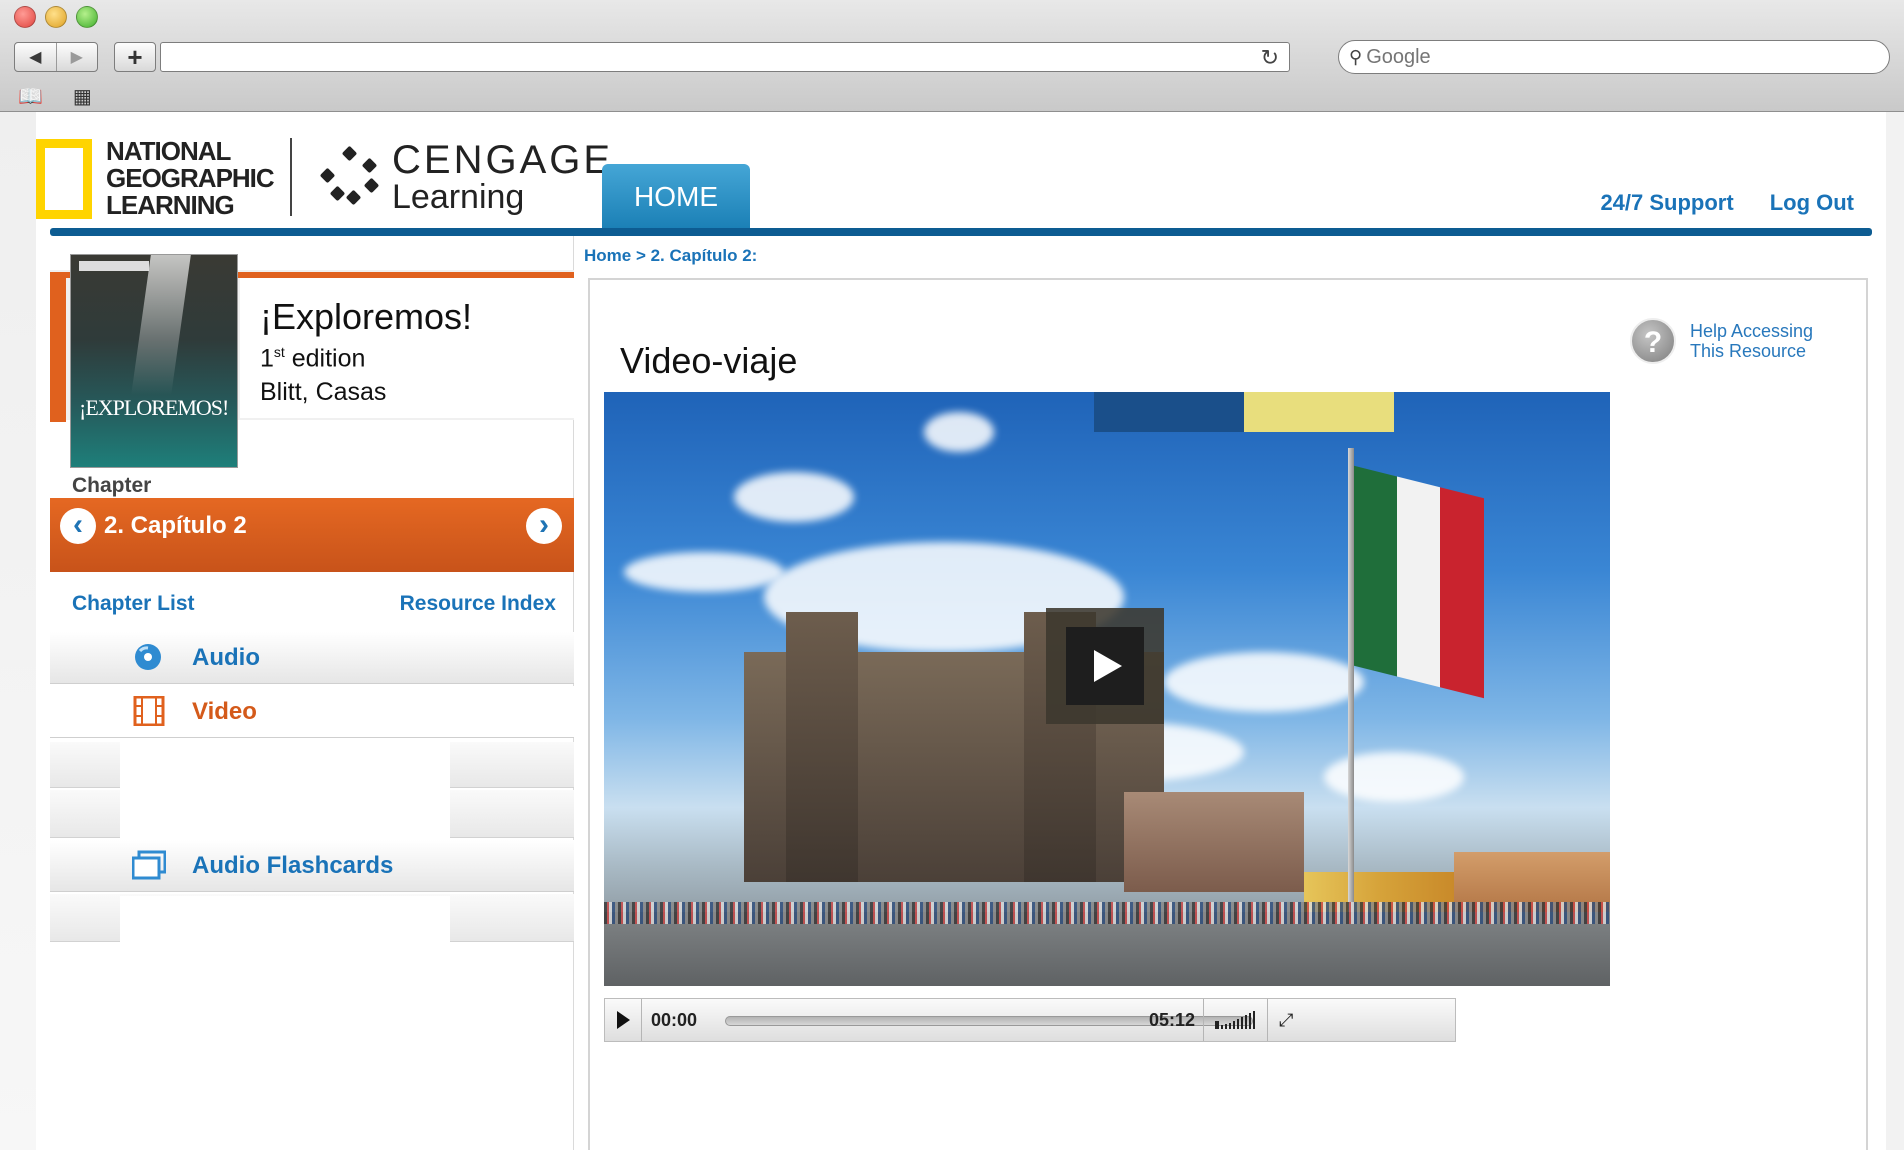 The height and width of the screenshot is (1150, 1904). Describe the element at coordinates (112, 485) in the screenshot. I see `chapter-label: Chapter` at that location.